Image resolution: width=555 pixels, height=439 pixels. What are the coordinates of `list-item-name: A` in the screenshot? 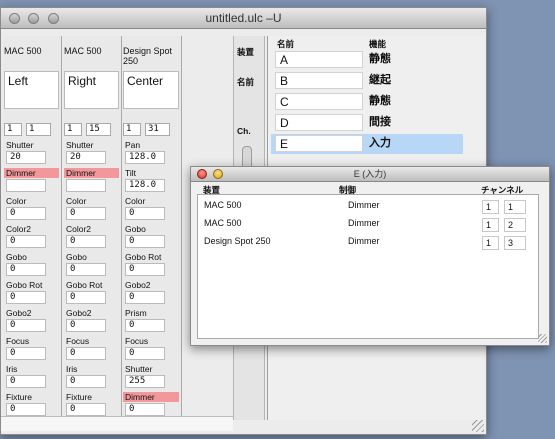 It's located at (319, 59).